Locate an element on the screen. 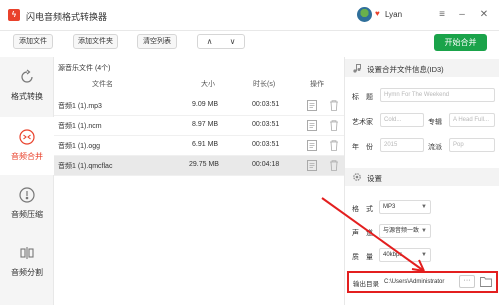 The width and height of the screenshot is (499, 305). table-row: 音频1 (1).ogg 6.91 MB 00:03:51 is located at coordinates (199, 146).